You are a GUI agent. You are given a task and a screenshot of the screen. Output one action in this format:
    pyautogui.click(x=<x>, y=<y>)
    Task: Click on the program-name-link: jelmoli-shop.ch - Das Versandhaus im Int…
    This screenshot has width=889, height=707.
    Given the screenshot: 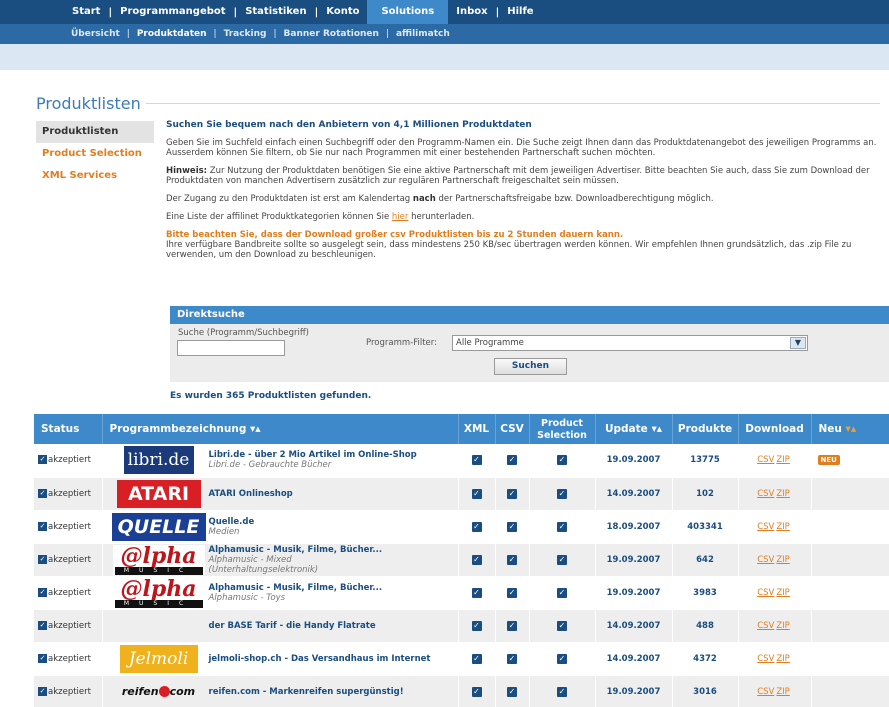 What is the action you would take?
    pyautogui.click(x=320, y=659)
    